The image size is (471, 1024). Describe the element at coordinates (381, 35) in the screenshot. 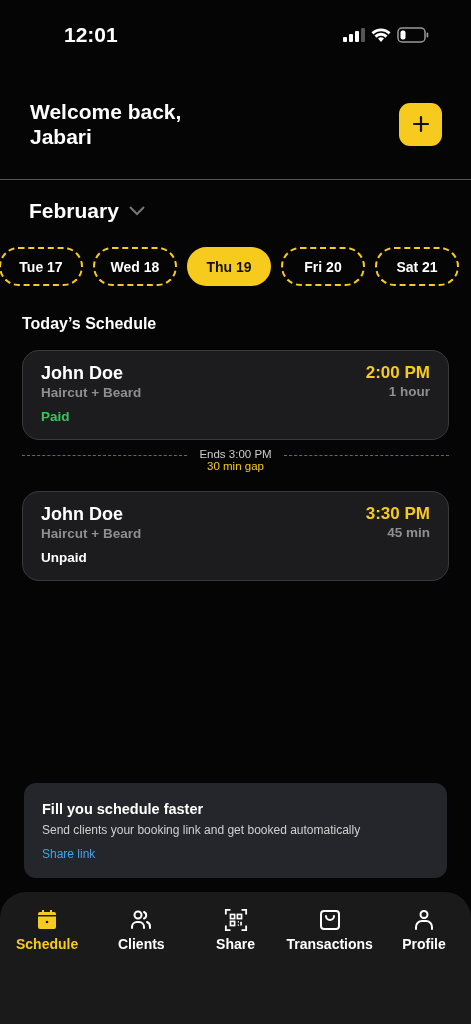

I see `wifi-icon` at that location.